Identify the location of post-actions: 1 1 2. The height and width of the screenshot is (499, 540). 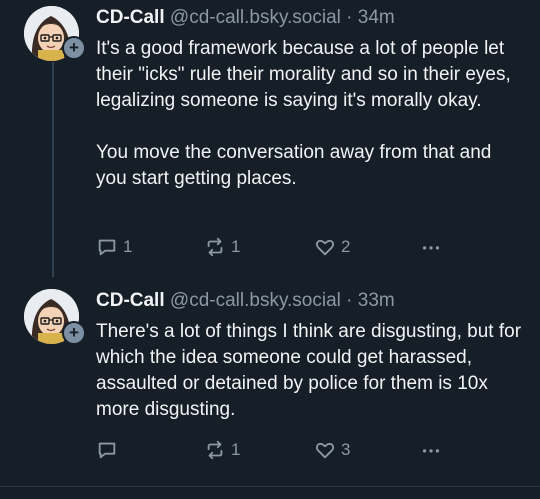
(276, 247).